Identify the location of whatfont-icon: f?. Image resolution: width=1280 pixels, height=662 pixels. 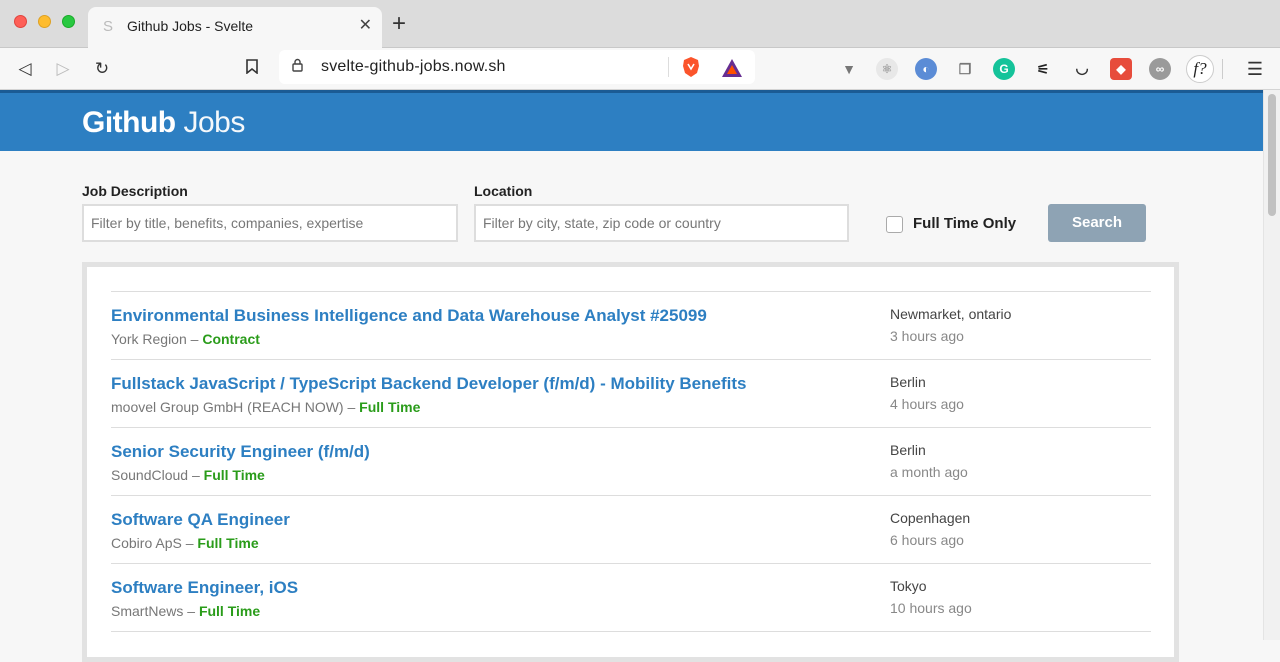
(1200, 69).